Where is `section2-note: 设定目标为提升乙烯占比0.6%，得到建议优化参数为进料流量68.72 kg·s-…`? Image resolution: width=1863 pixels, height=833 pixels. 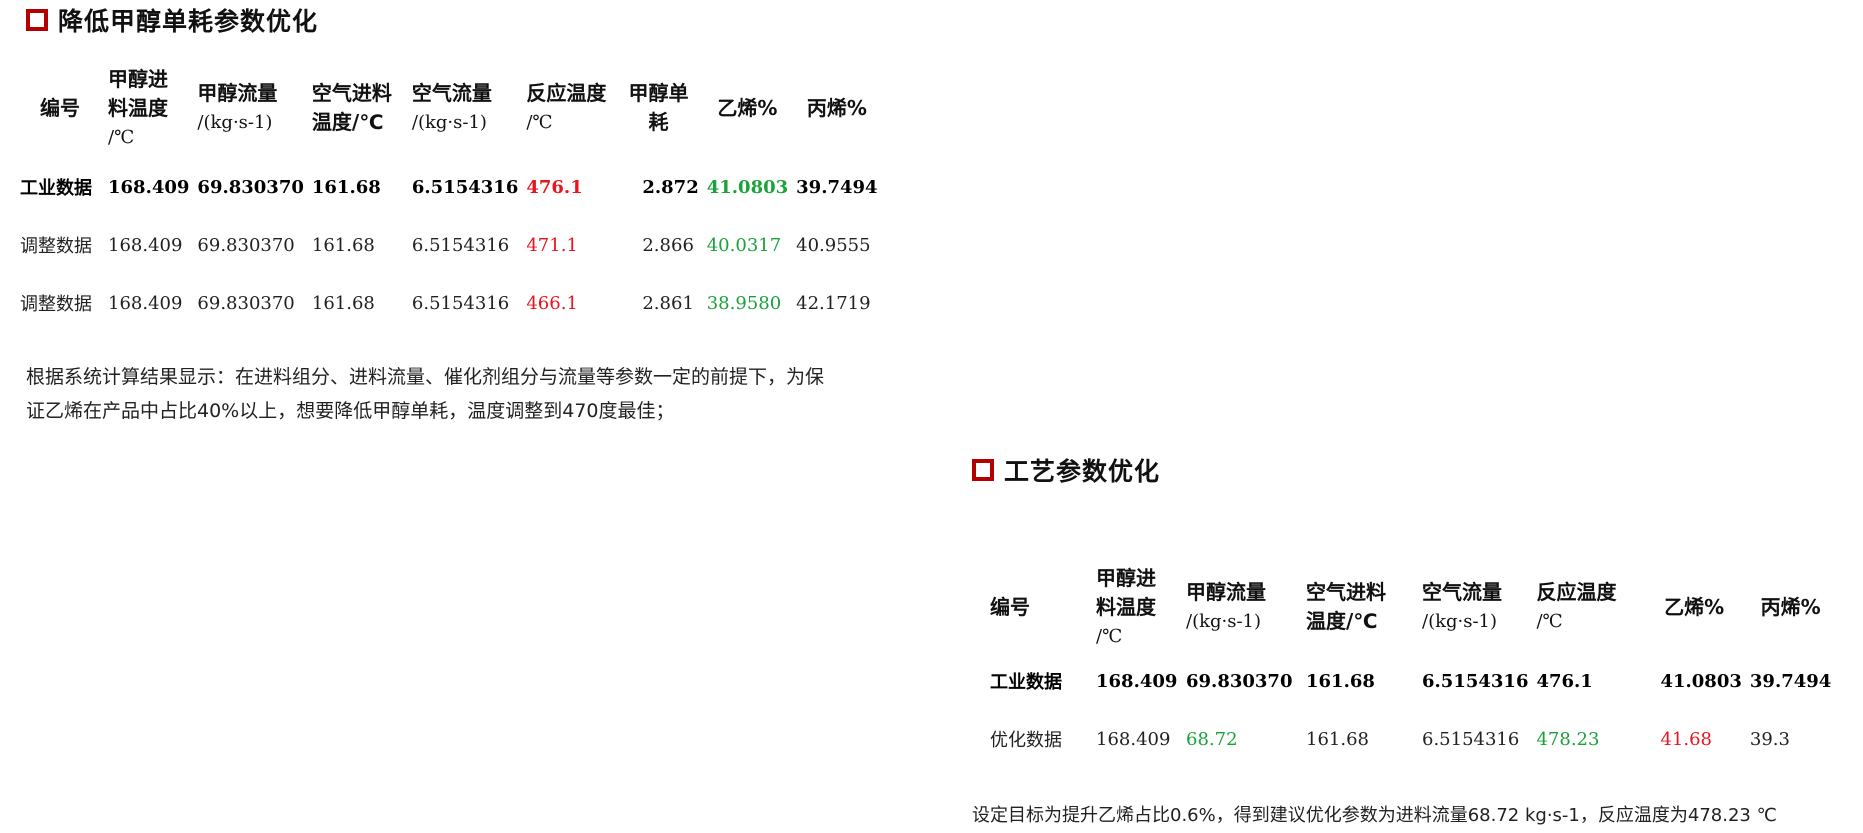
section2-note: 设定目标为提升乙烯占比0.6%，得到建议优化参数为进料流量68.72 kg·s-… is located at coordinates (1412, 816).